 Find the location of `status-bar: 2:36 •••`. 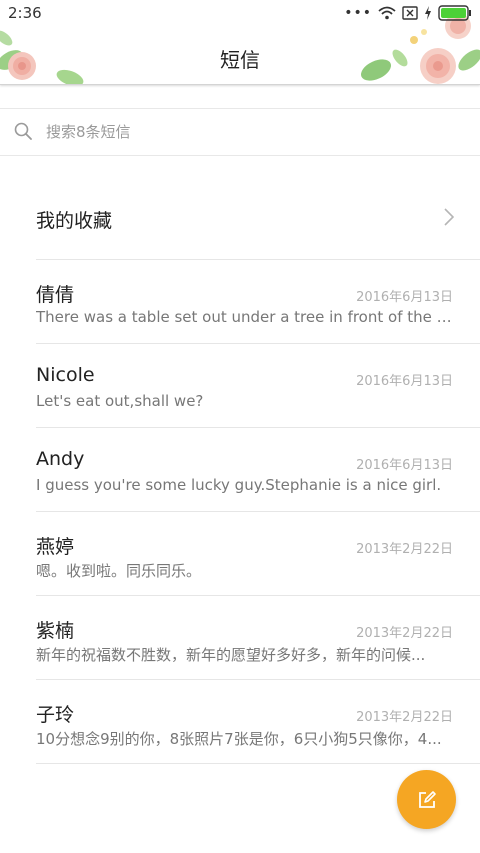

status-bar: 2:36 ••• is located at coordinates (240, 14).